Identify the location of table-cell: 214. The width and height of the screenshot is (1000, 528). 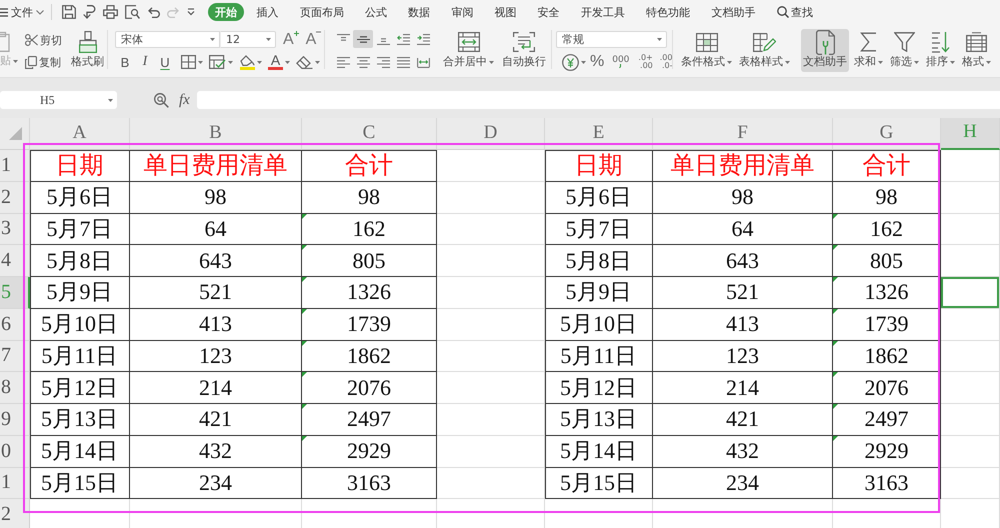
(743, 388).